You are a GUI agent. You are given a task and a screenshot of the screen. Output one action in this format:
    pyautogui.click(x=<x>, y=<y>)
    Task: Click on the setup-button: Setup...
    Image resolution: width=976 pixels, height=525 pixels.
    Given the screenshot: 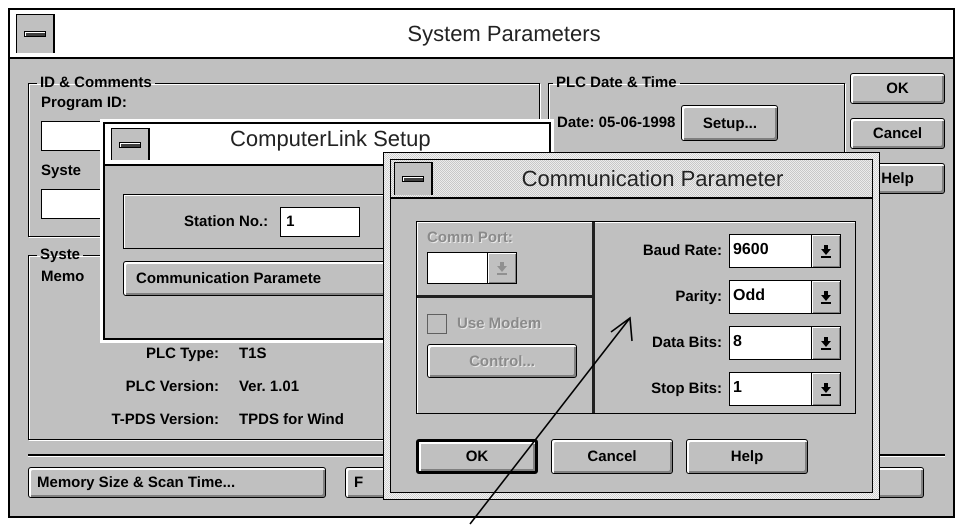 What is the action you would take?
    pyautogui.click(x=729, y=123)
    